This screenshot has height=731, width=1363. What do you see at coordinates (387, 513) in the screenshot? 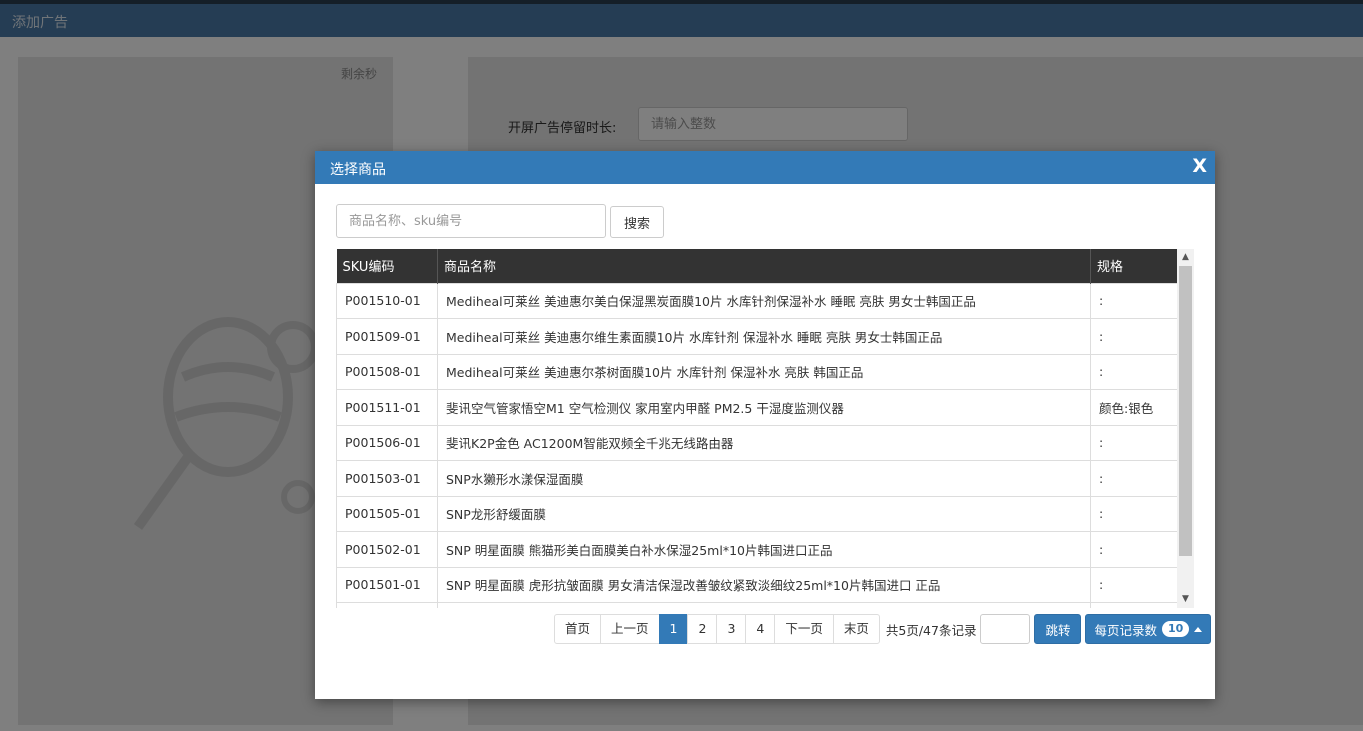
I see `sku-cell: P001505-01` at bounding box center [387, 513].